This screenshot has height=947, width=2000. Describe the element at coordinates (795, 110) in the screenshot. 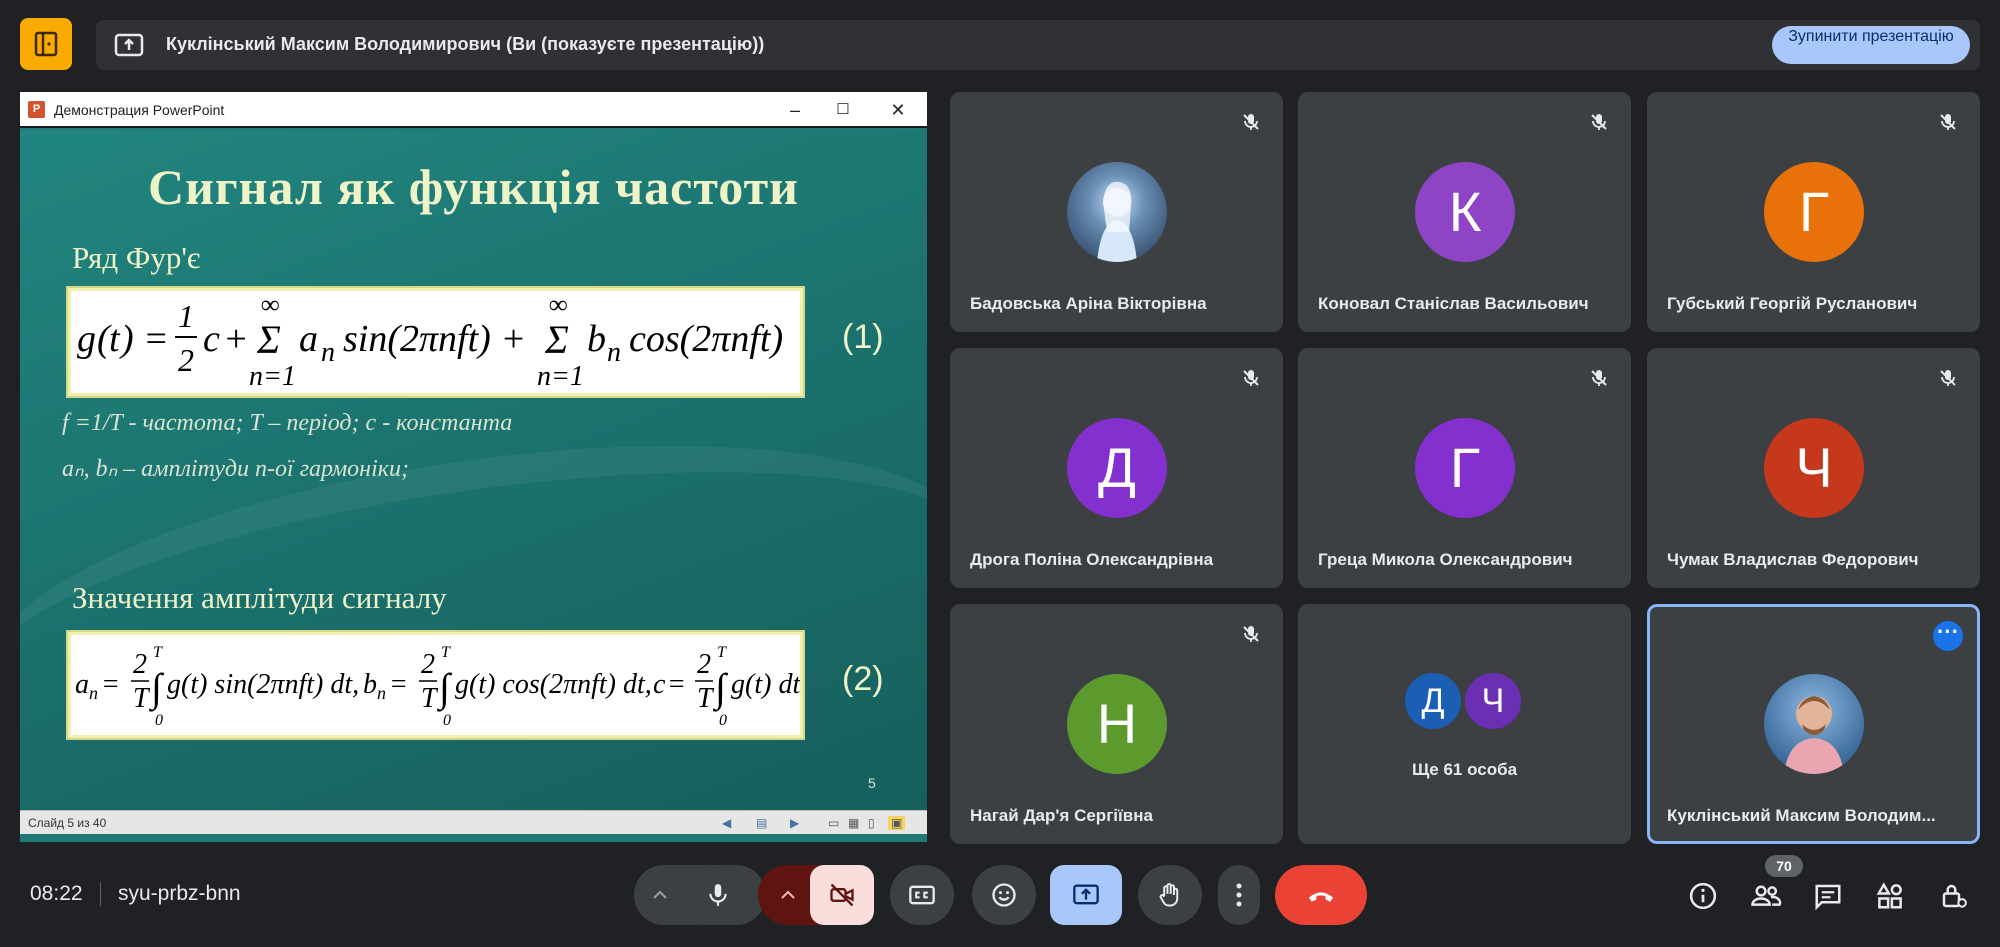

I see `minimize-icon: –` at that location.